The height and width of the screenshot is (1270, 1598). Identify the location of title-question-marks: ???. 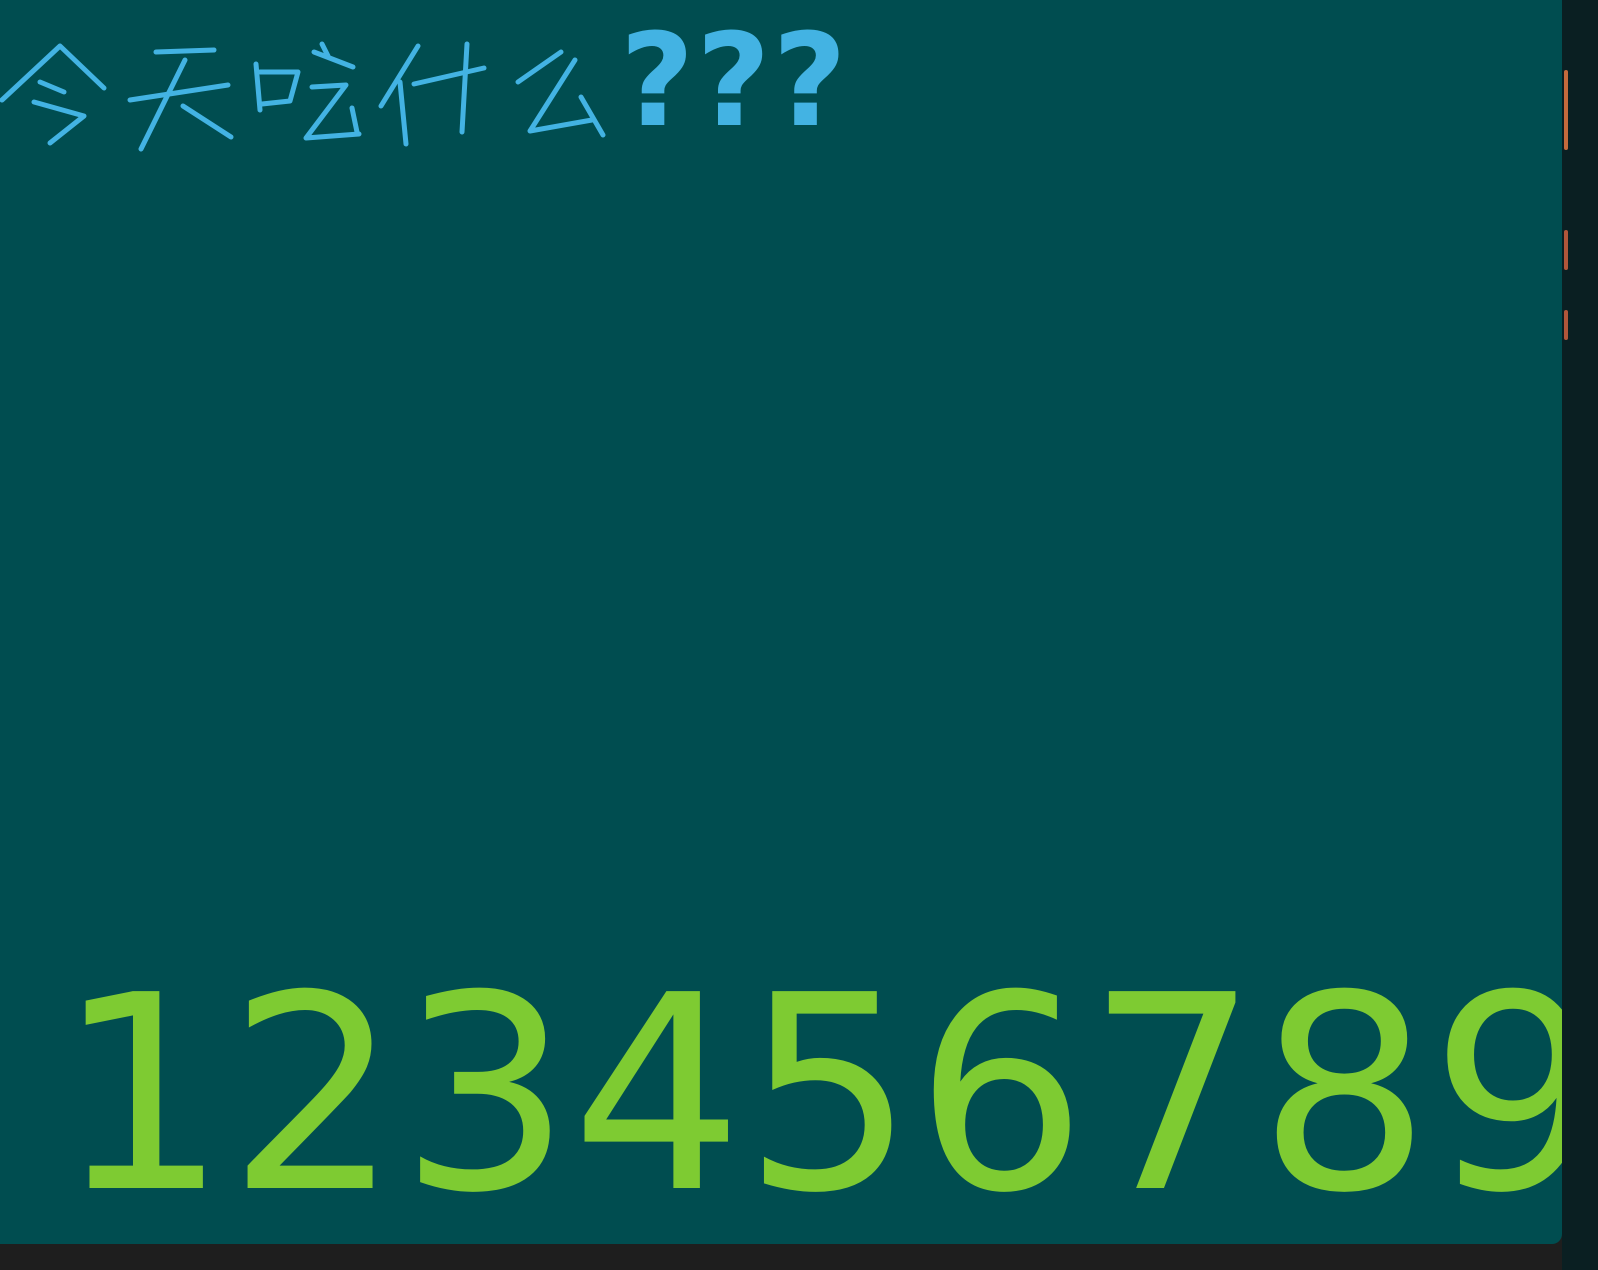
(734, 81).